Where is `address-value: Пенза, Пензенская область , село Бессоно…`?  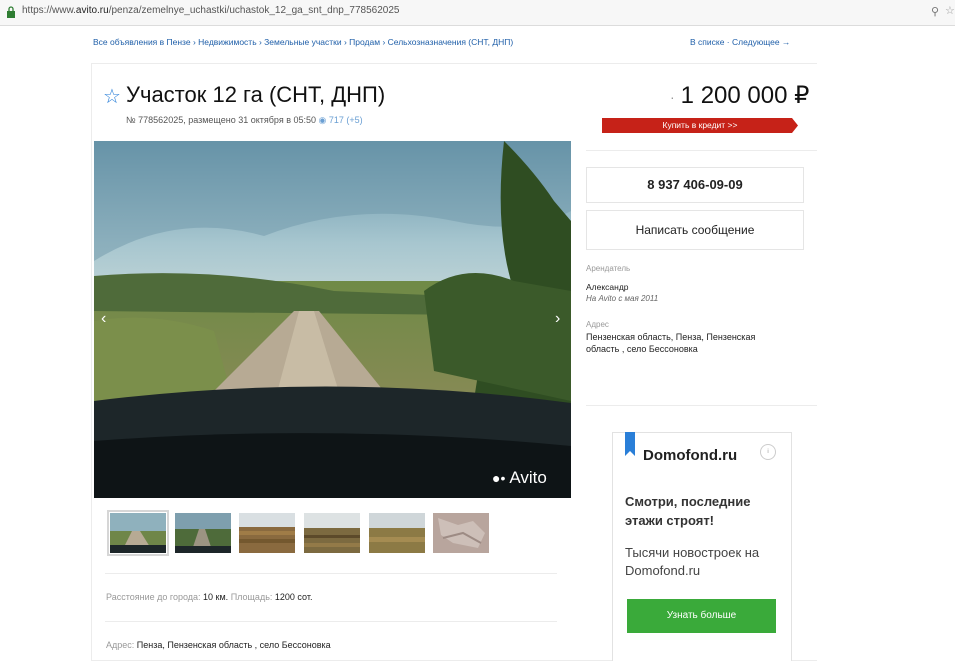
address-value: Пенза, Пензенская область , село Бессоно… is located at coordinates (233, 645).